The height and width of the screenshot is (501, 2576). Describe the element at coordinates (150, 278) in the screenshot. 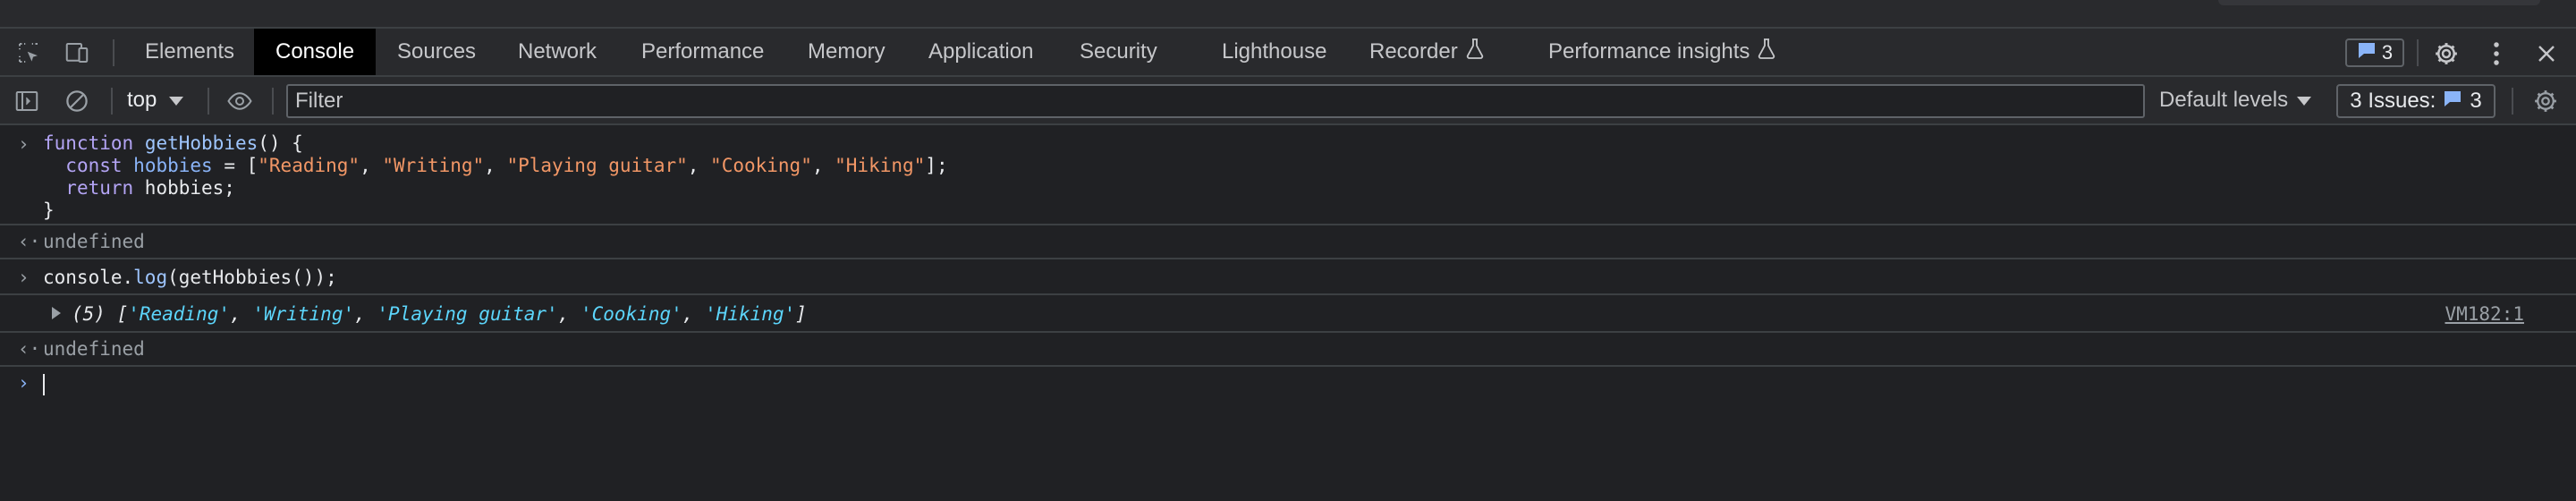

I see `function-name: log` at that location.